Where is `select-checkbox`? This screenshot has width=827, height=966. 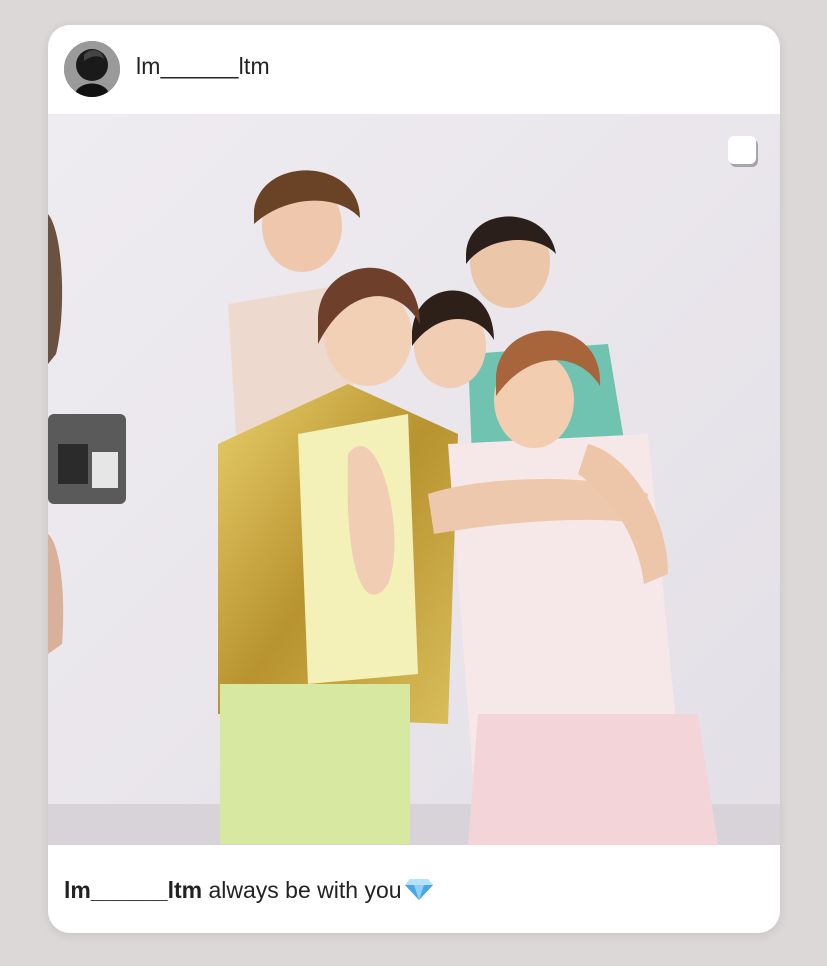 select-checkbox is located at coordinates (742, 150).